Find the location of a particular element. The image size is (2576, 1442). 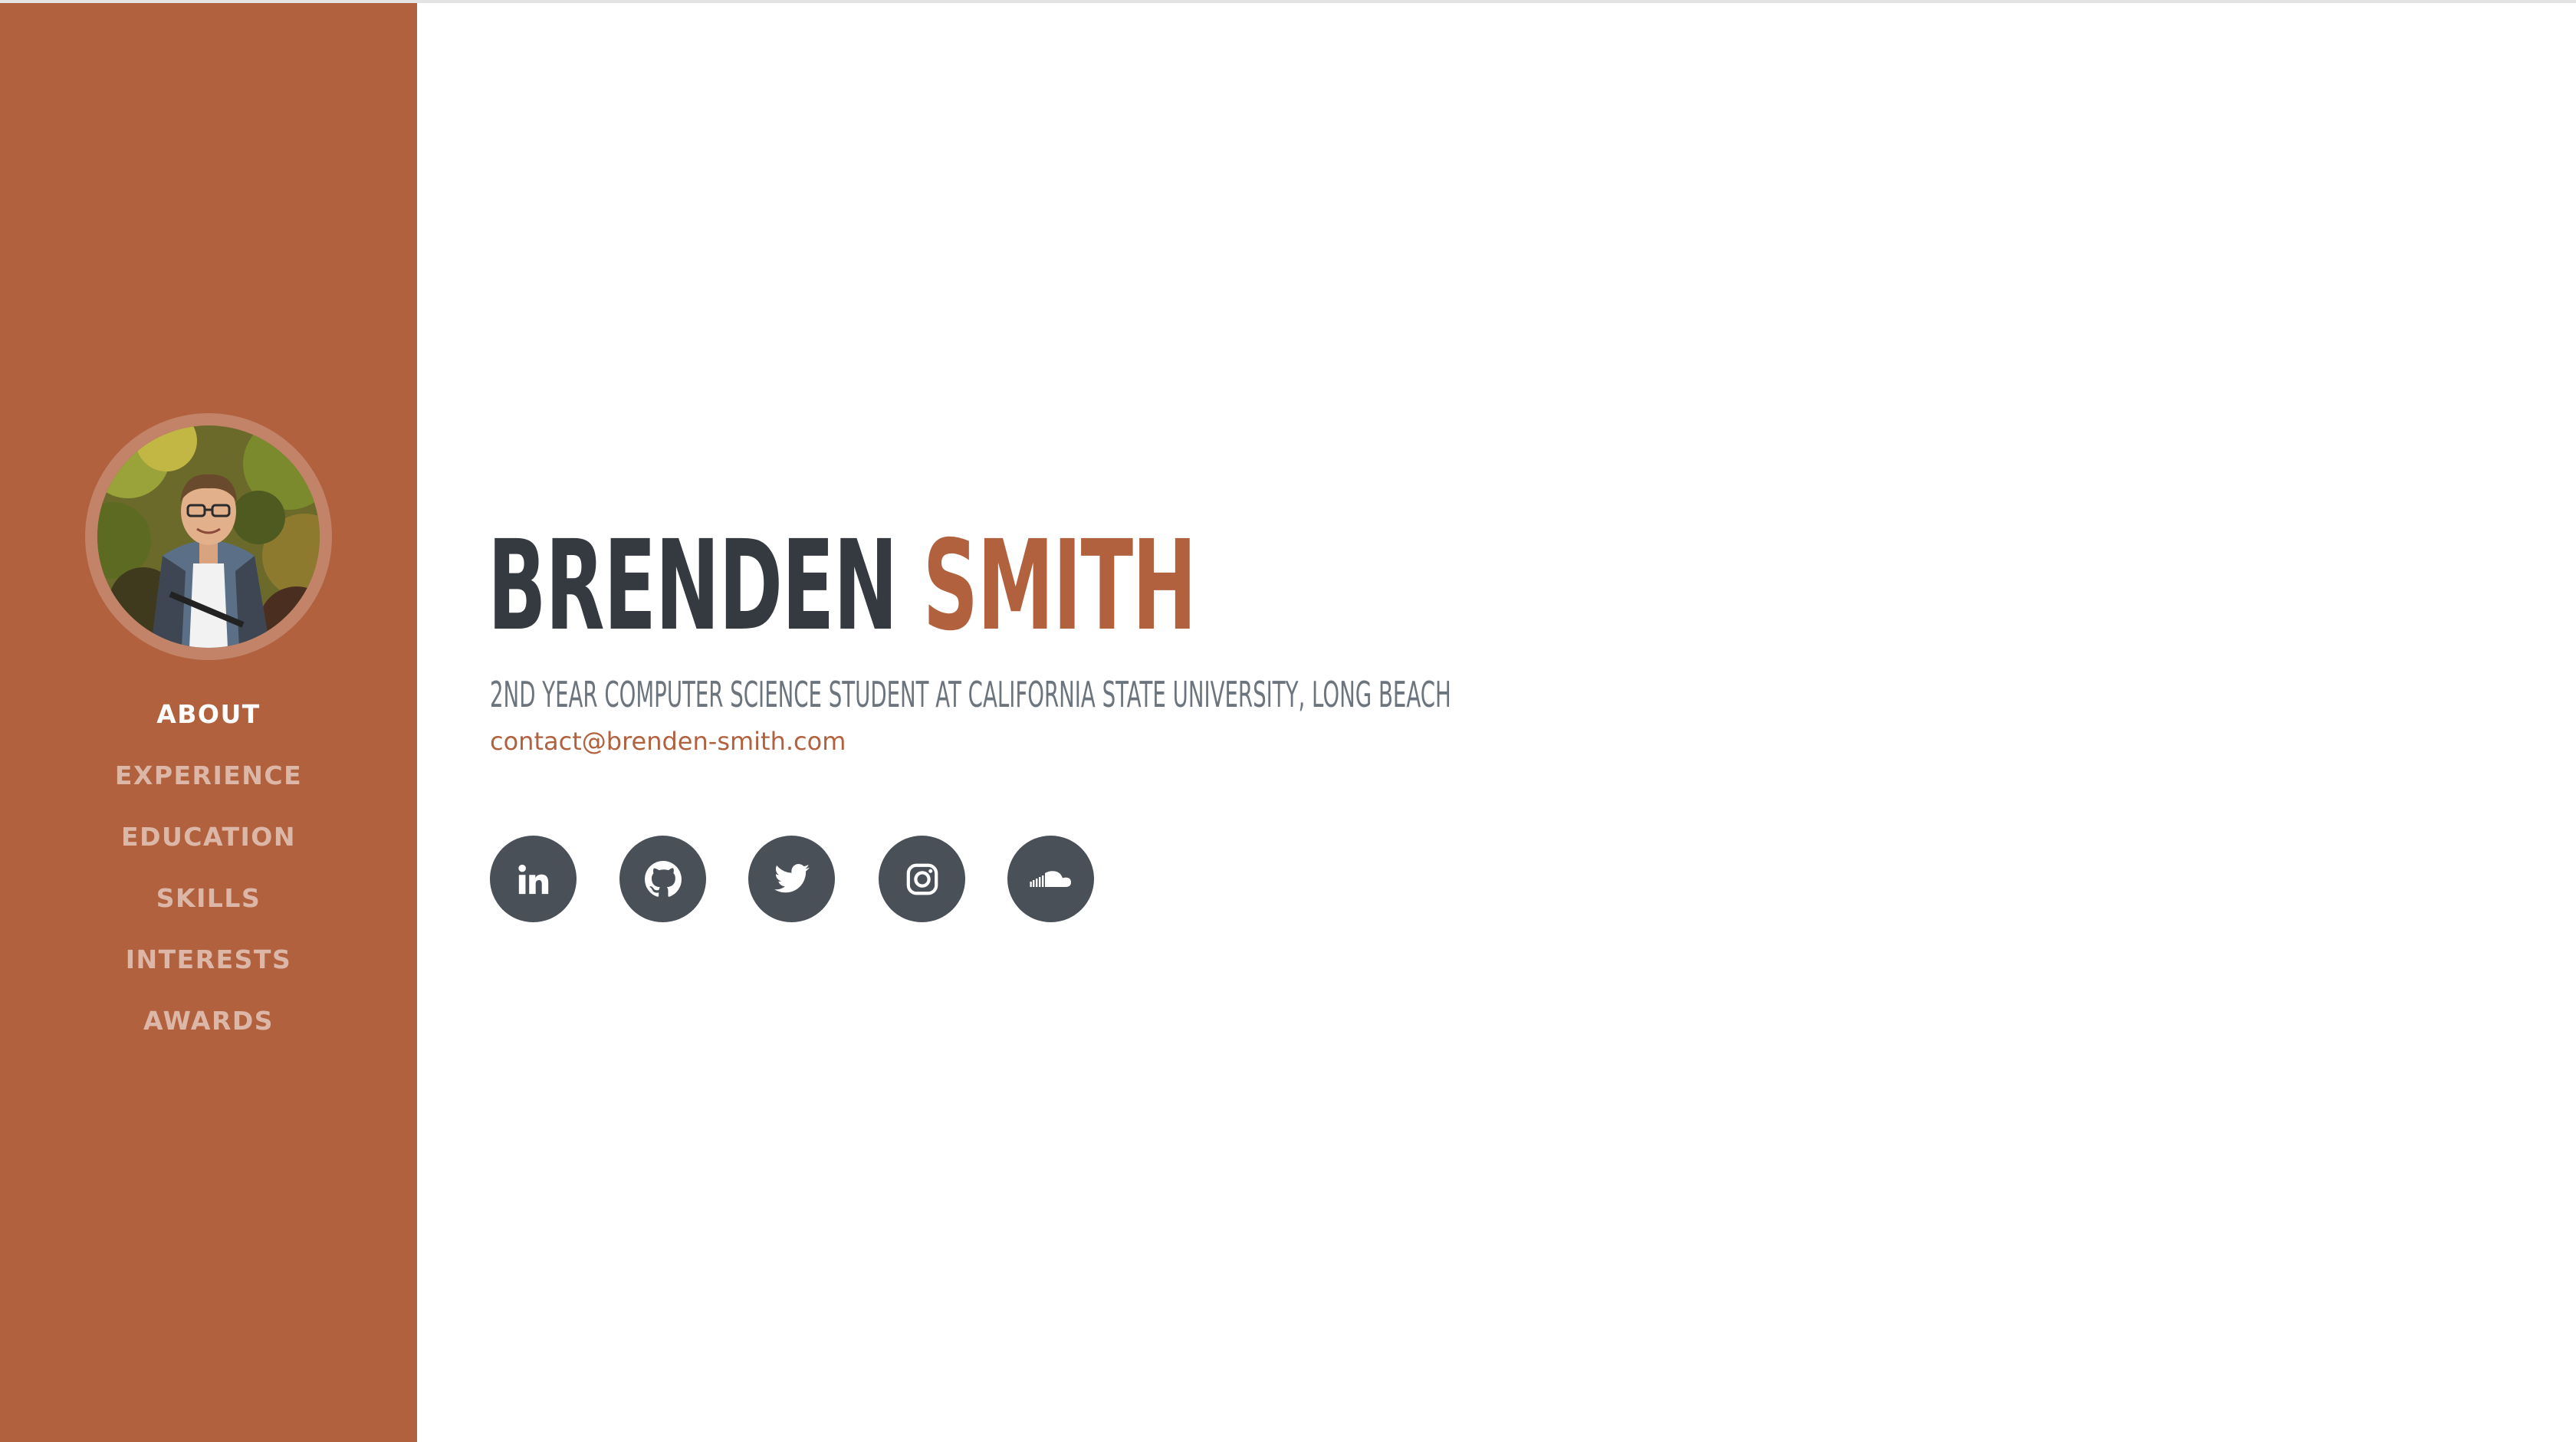

nav-item-about: ABOUT is located at coordinates (209, 715).